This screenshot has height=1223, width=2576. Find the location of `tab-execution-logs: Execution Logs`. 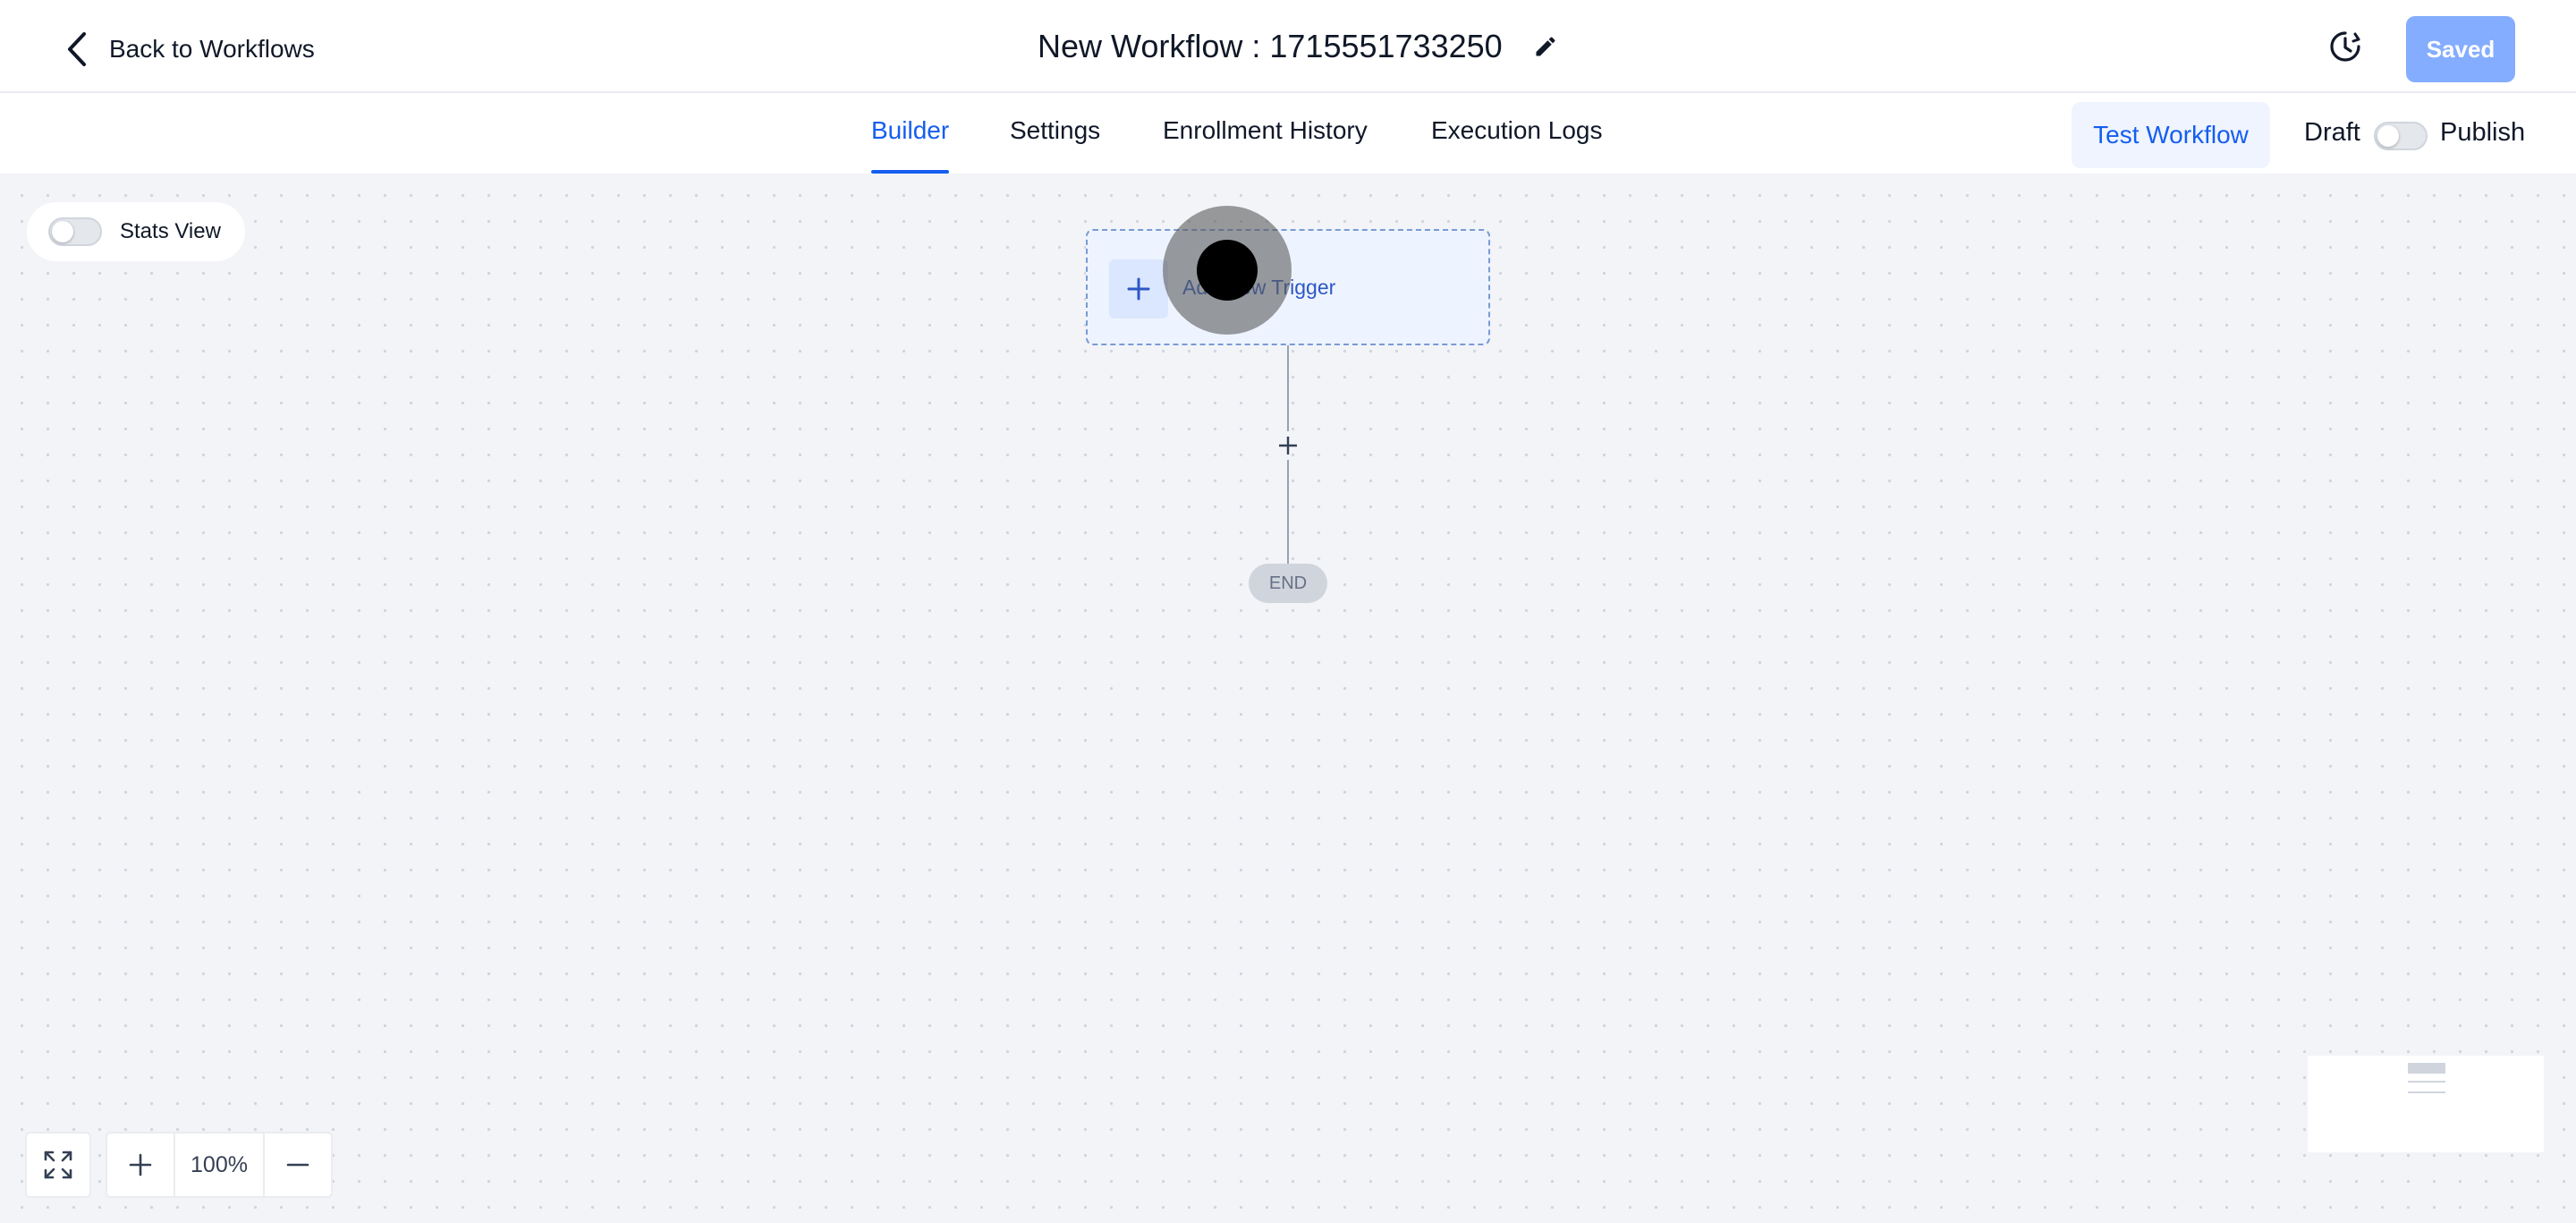

tab-execution-logs: Execution Logs is located at coordinates (1516, 145).